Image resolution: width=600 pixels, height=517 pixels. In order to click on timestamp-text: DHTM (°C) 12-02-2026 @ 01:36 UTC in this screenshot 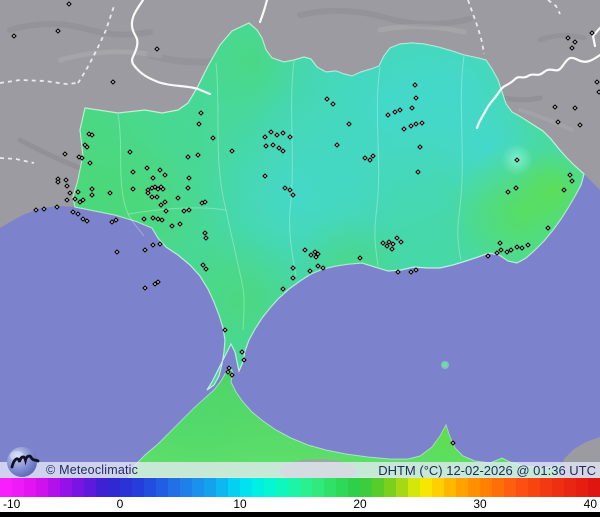, I will do `click(487, 470)`.